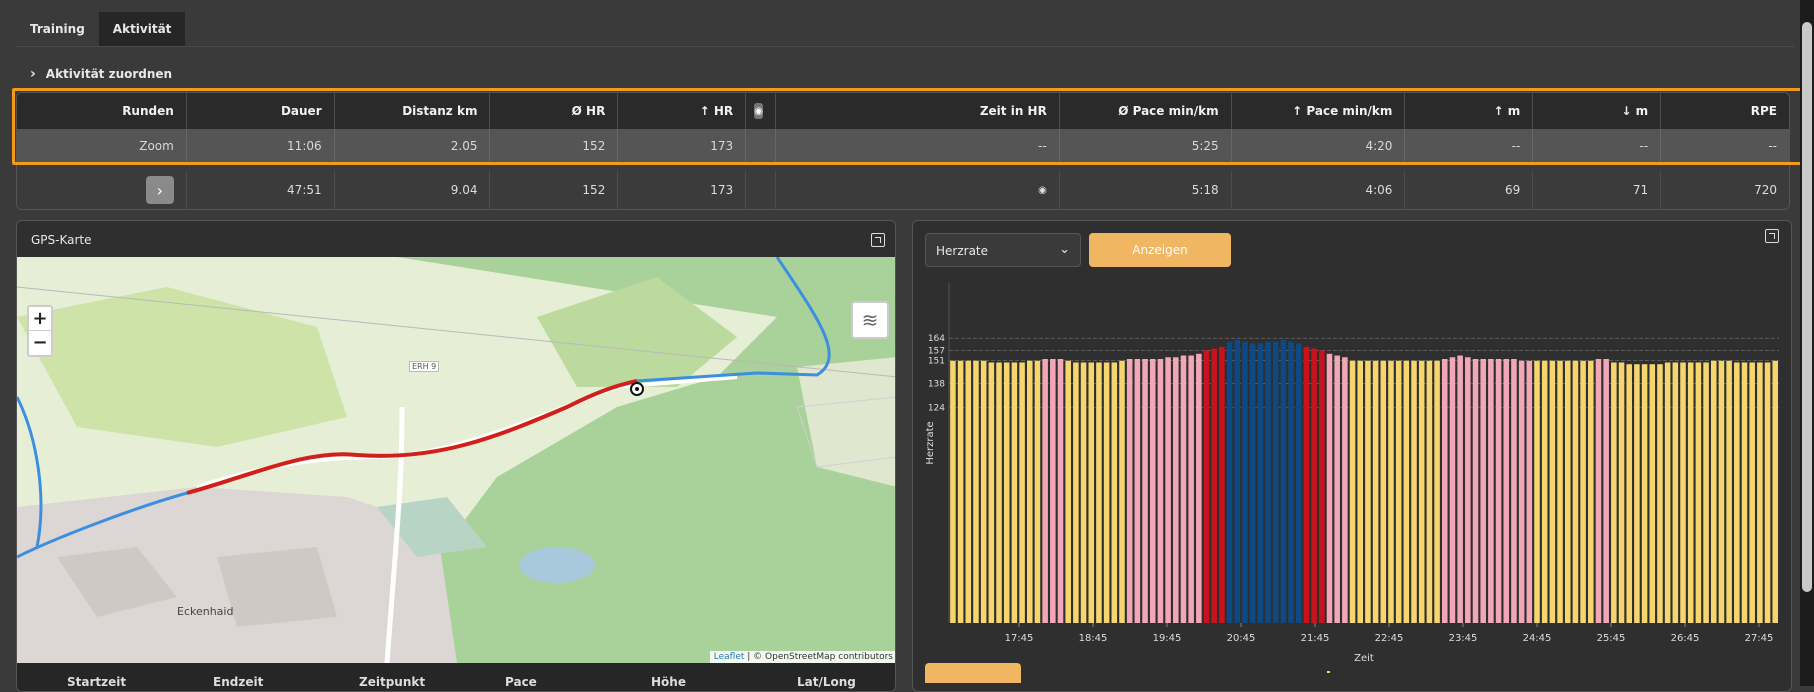 The height and width of the screenshot is (692, 1814). I want to click on footer-zeitpunkt: Zeitpunkt, so click(392, 682).